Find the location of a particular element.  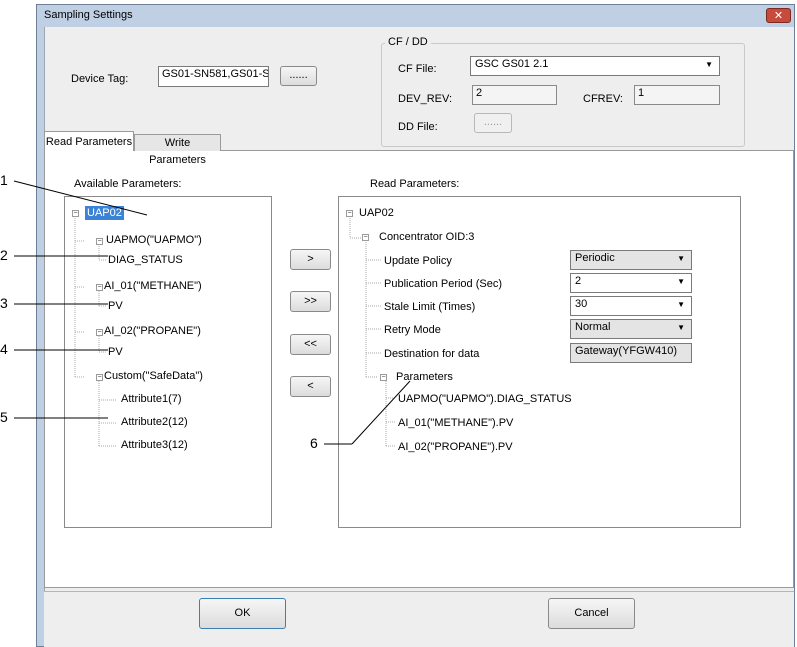

callout-4: 4 is located at coordinates (4, 349).